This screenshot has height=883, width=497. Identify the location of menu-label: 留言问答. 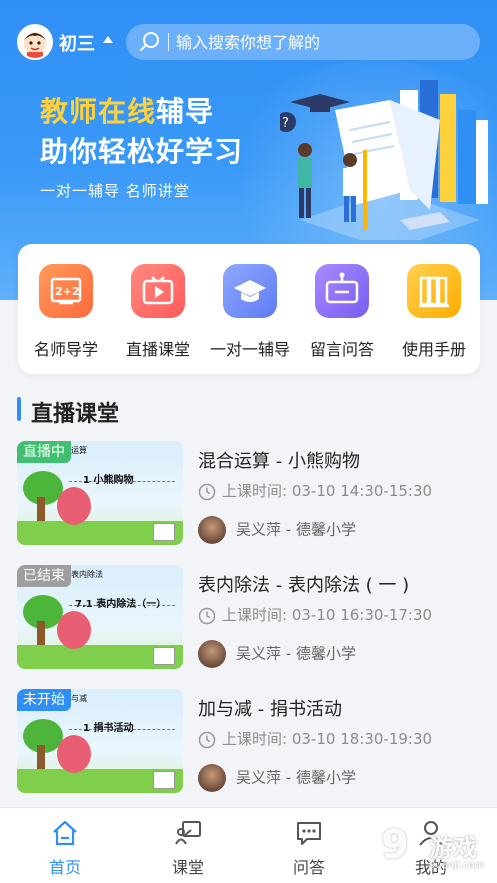
(341, 349).